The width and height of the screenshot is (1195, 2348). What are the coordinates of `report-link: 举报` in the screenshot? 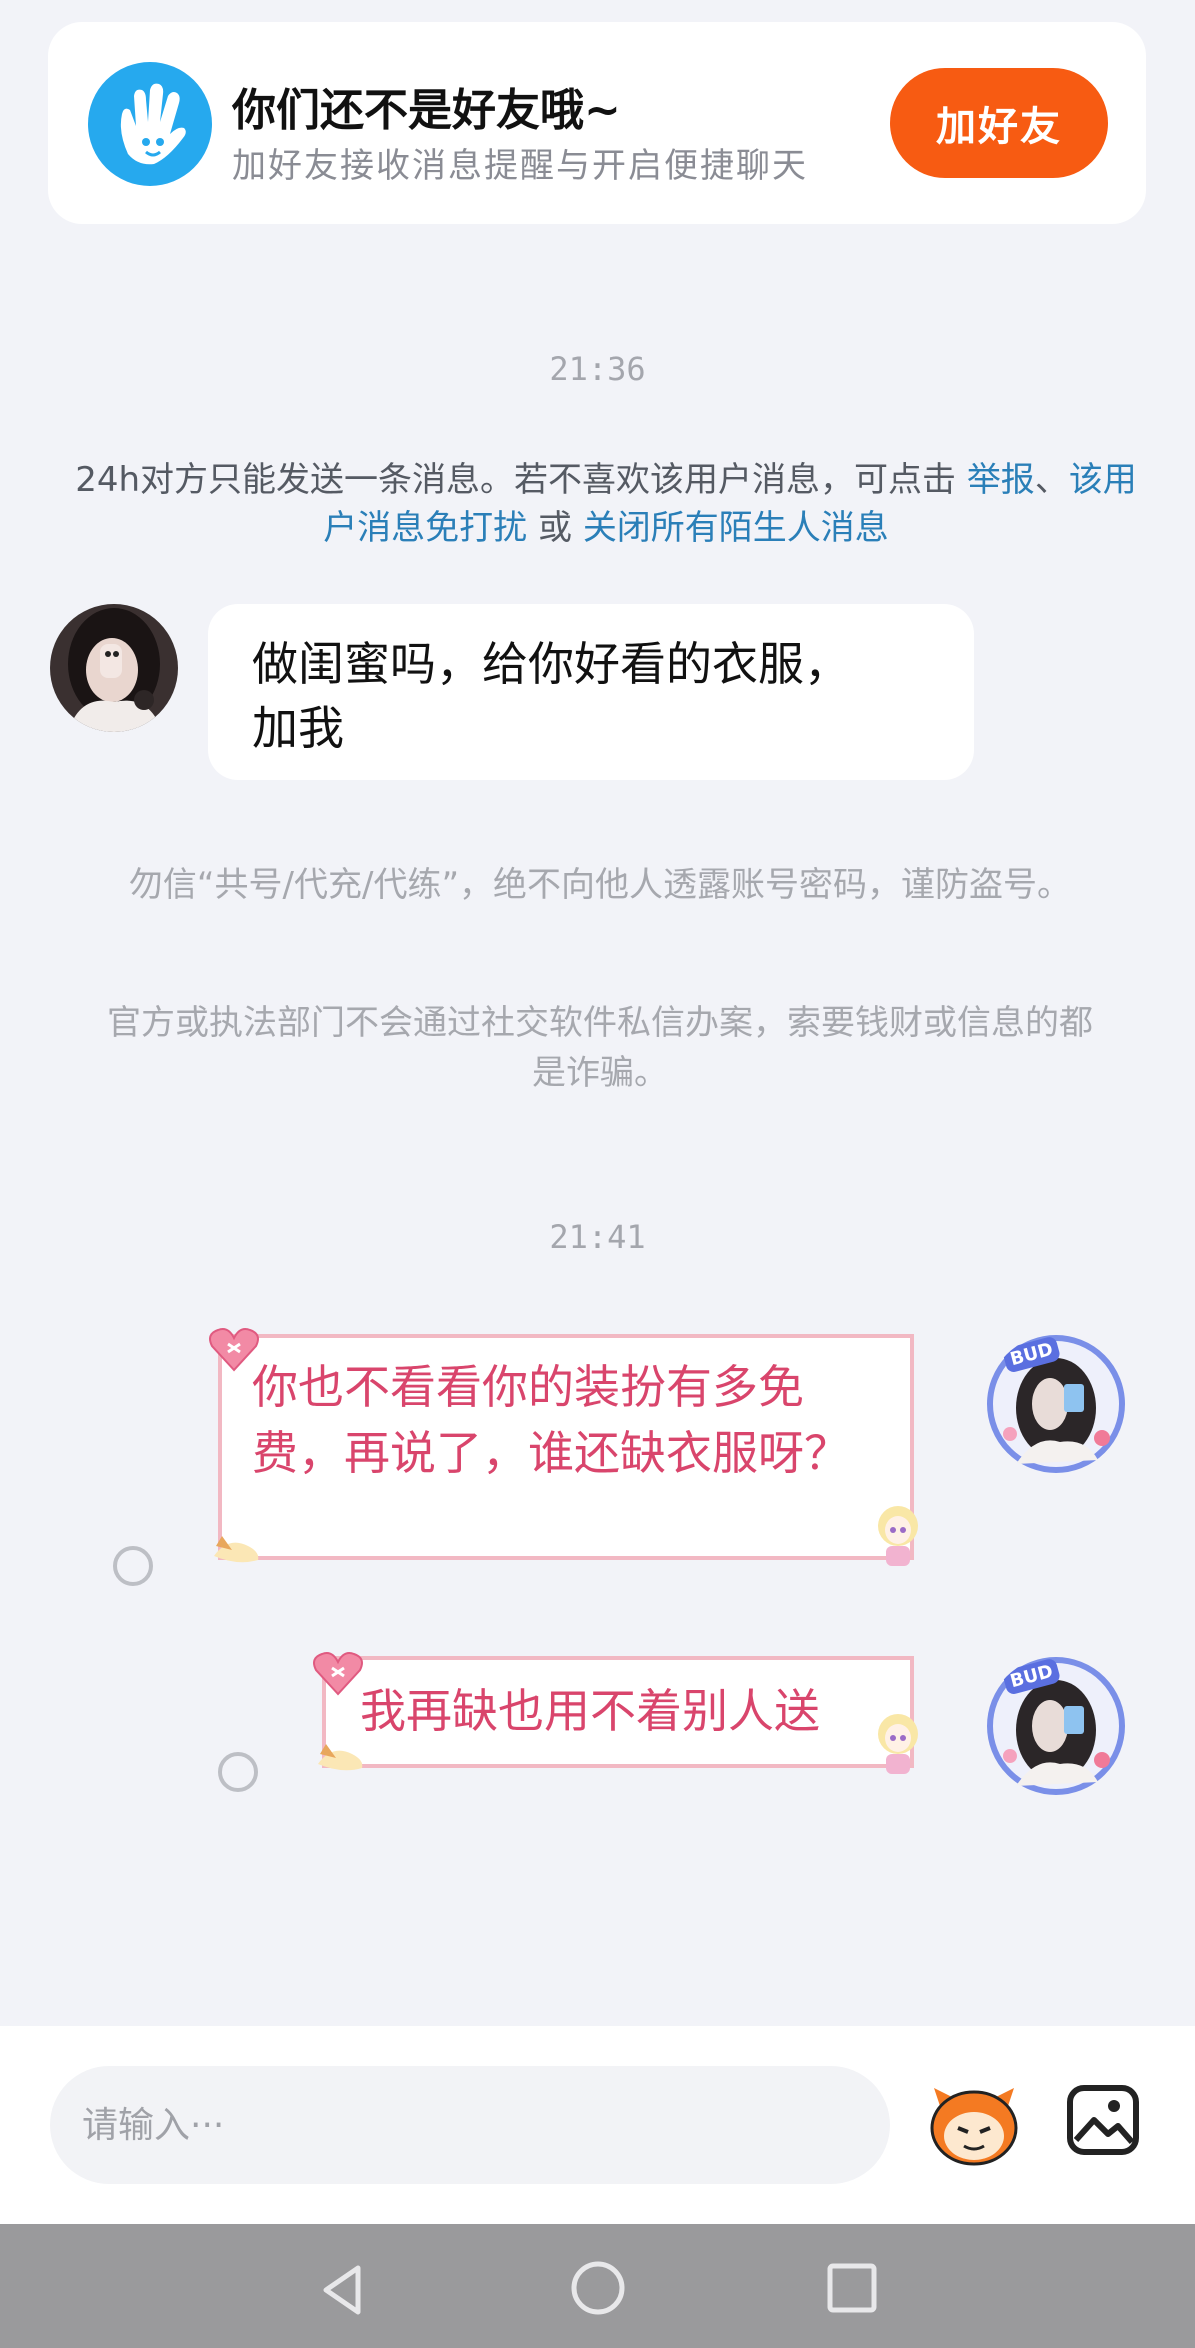 It's located at (1001, 480).